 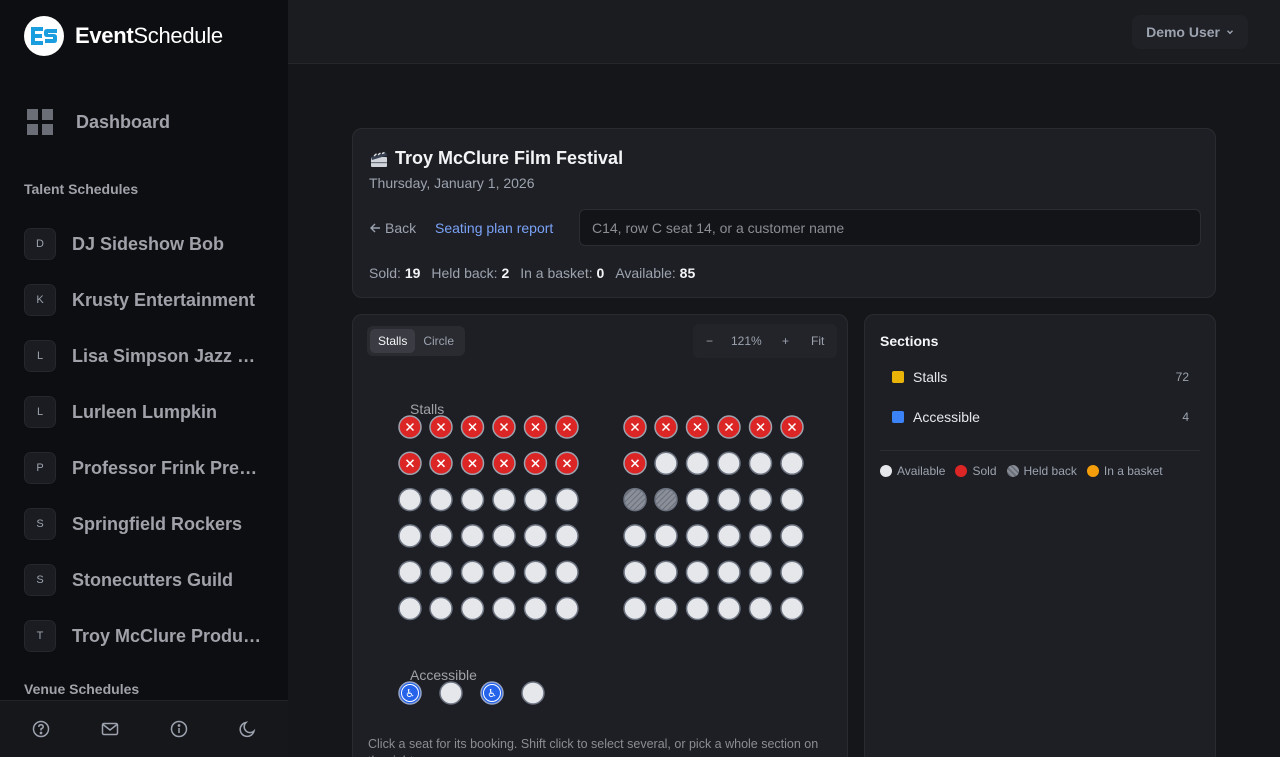 I want to click on user-menu-button: Demo User, so click(x=1190, y=32).